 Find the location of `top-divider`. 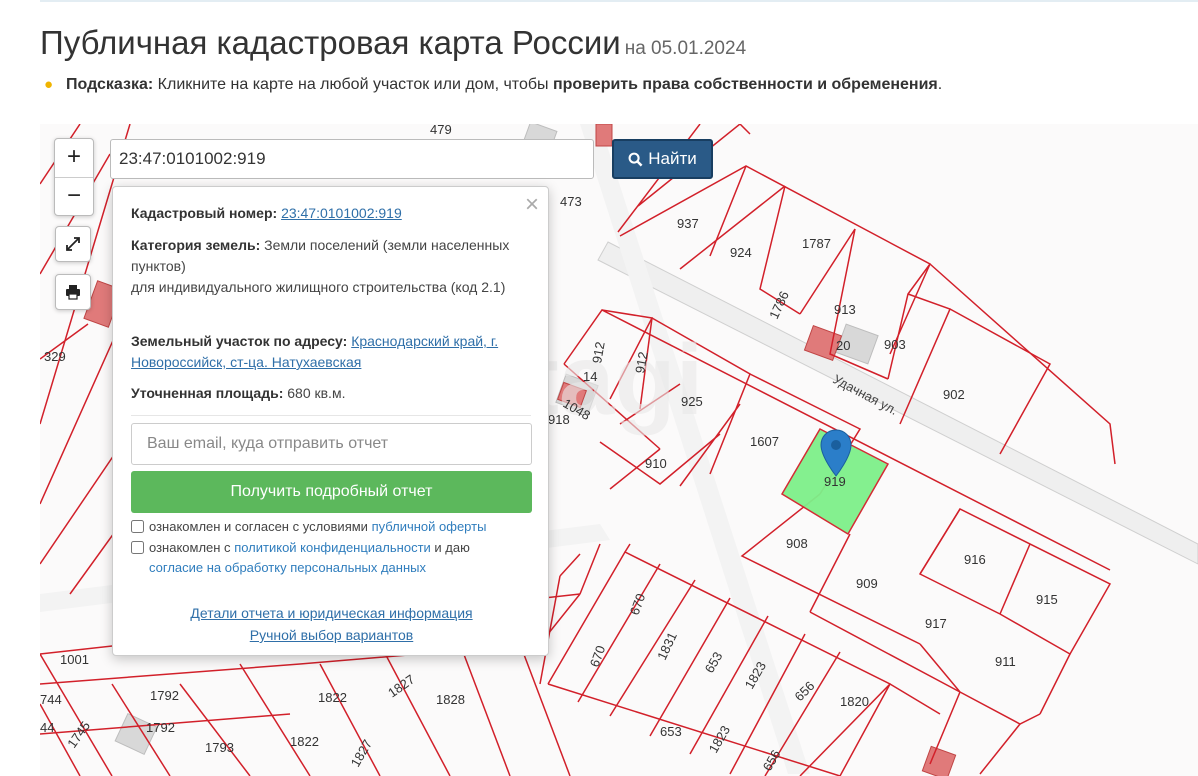

top-divider is located at coordinates (619, 1).